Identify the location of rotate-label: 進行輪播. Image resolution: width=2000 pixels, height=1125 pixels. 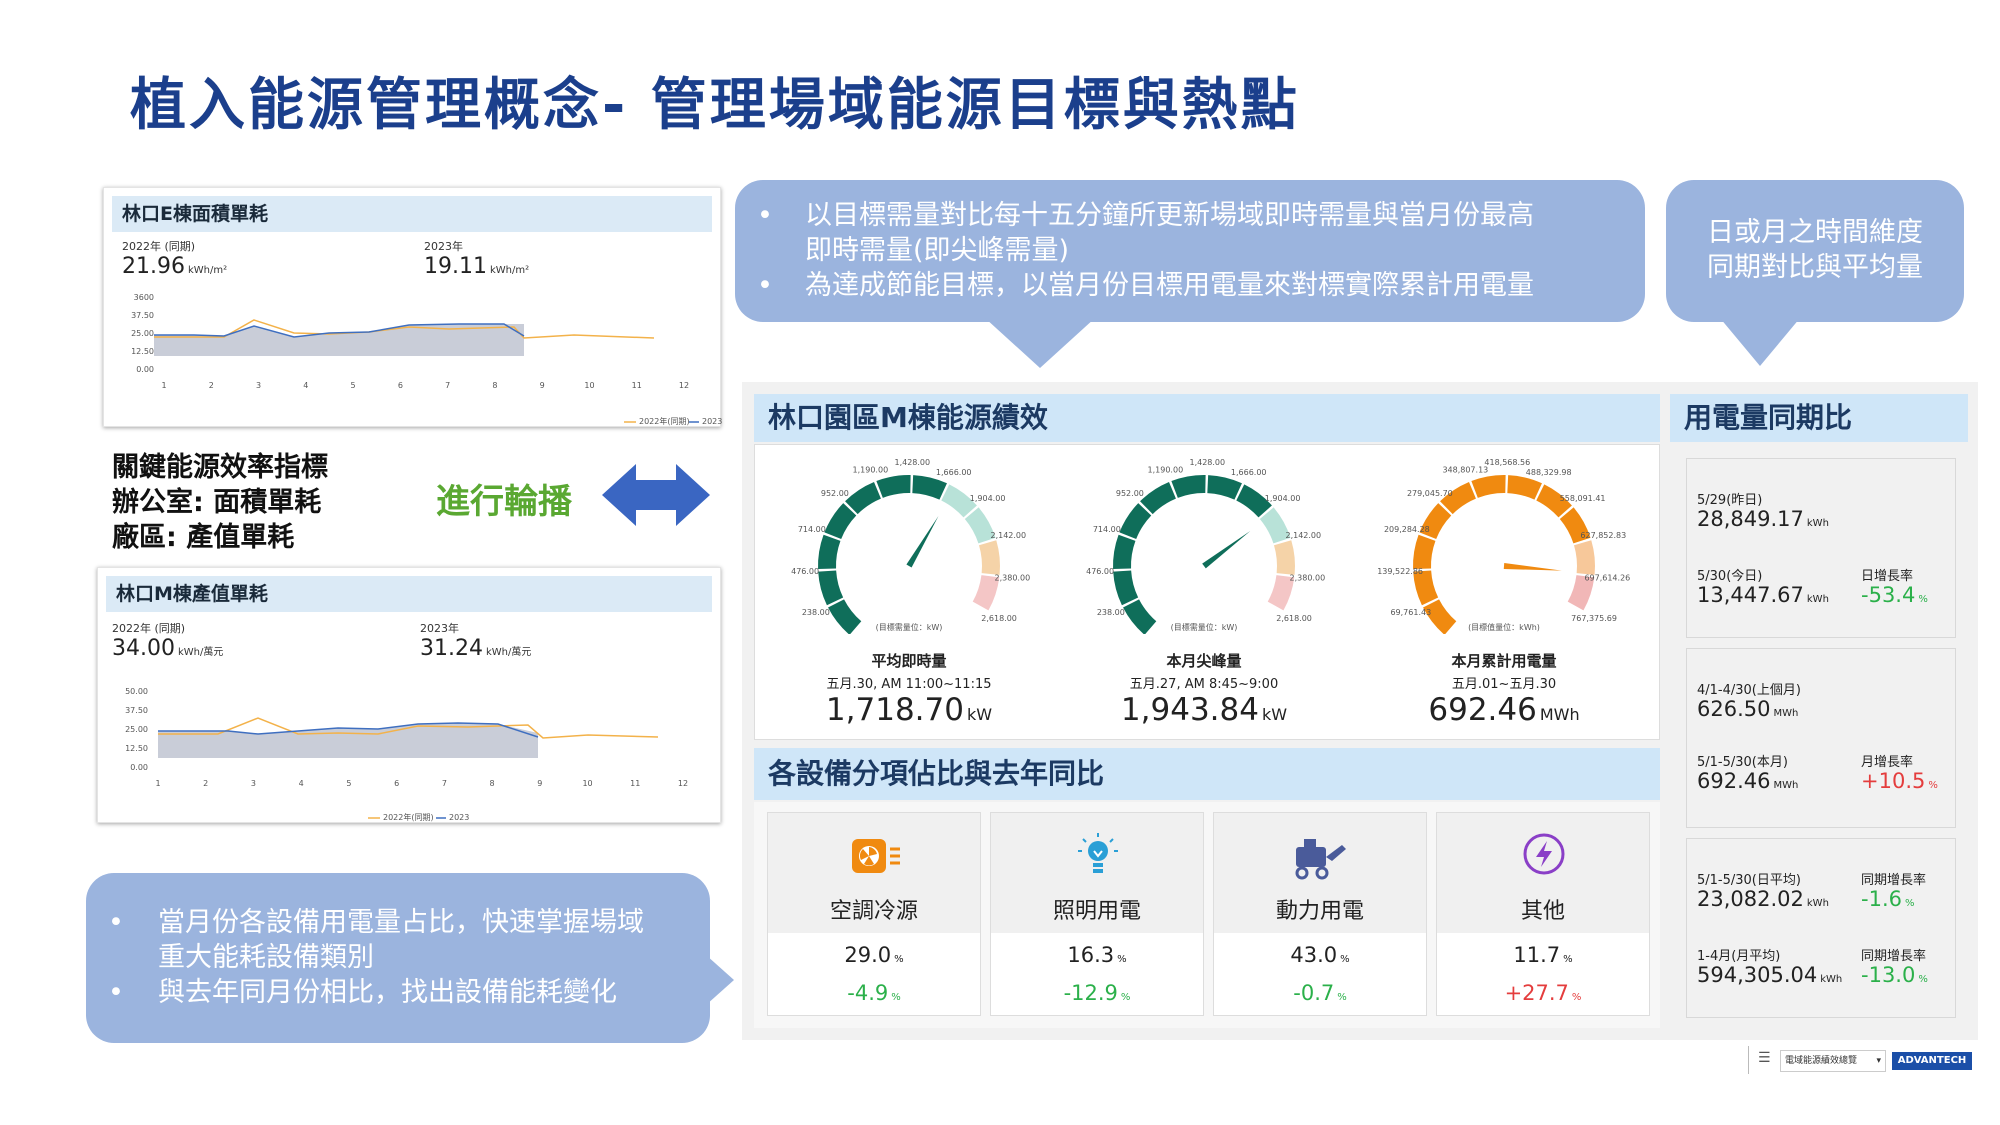
(504, 502).